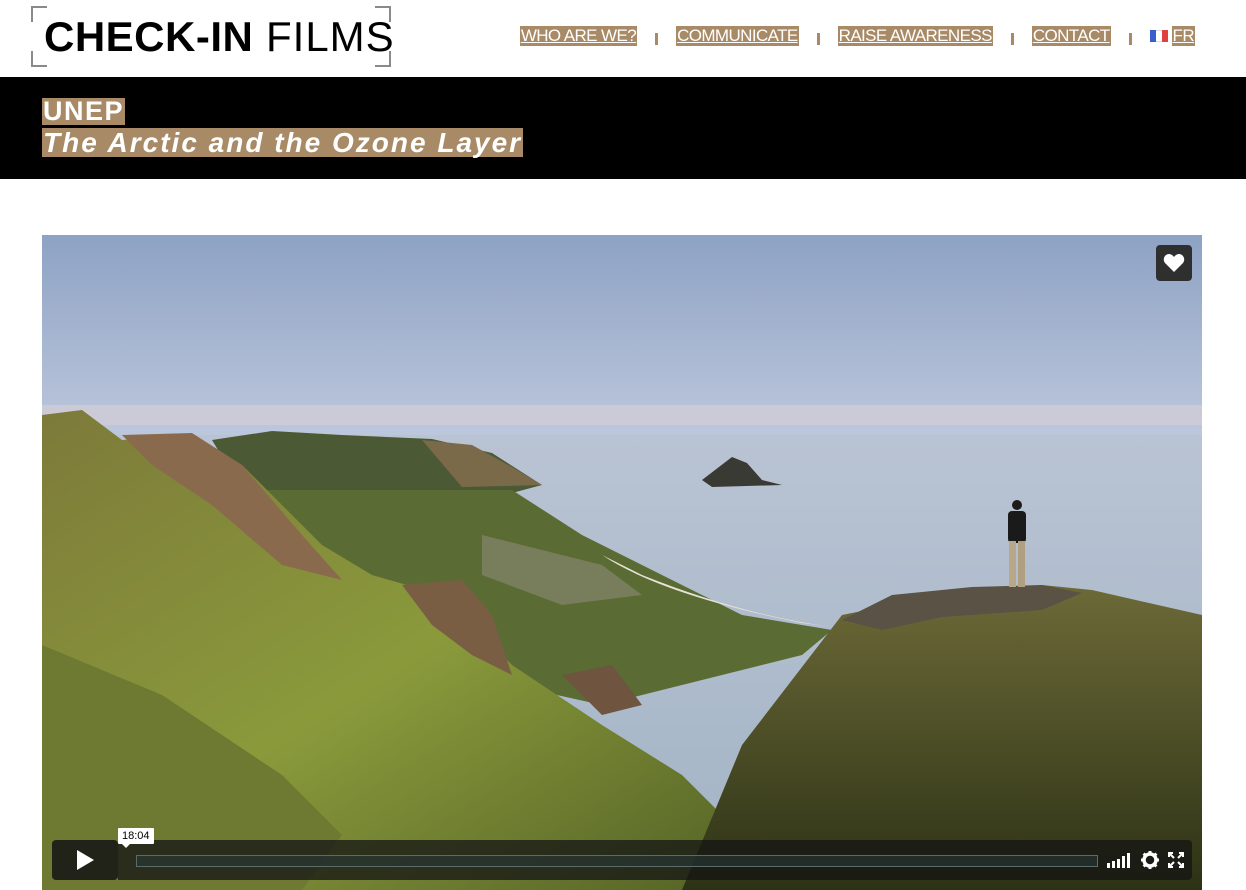 This screenshot has height=890, width=1246. I want to click on language-fr-link: FR, so click(1183, 36).